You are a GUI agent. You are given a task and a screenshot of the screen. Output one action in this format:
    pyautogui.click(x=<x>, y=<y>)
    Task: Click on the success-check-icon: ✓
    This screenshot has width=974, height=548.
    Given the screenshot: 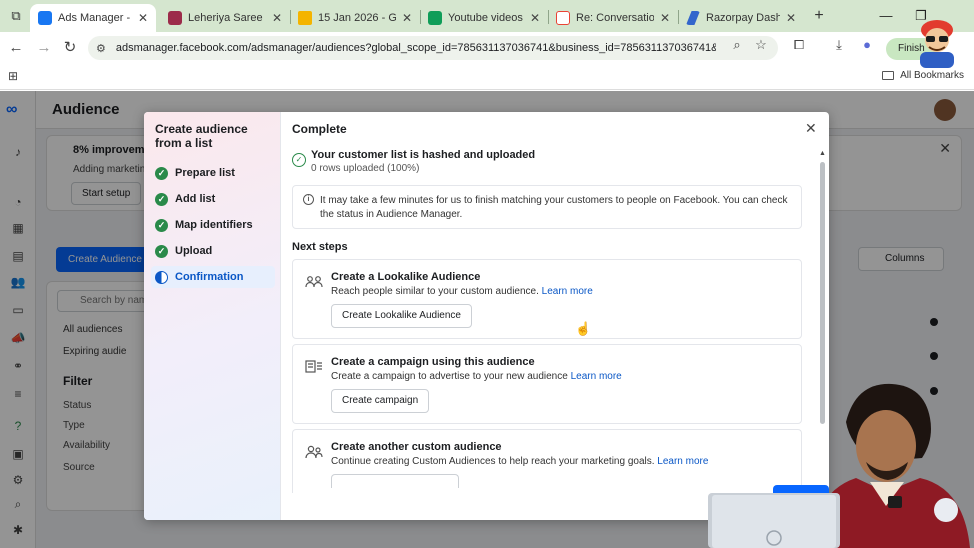 What is the action you would take?
    pyautogui.click(x=299, y=160)
    